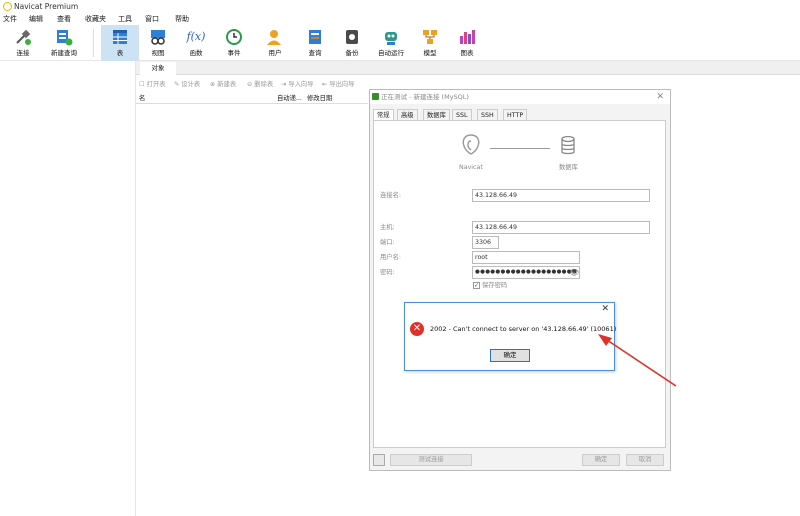 This screenshot has width=800, height=516. What do you see at coordinates (120, 37) in the screenshot?
I see `table-icon` at bounding box center [120, 37].